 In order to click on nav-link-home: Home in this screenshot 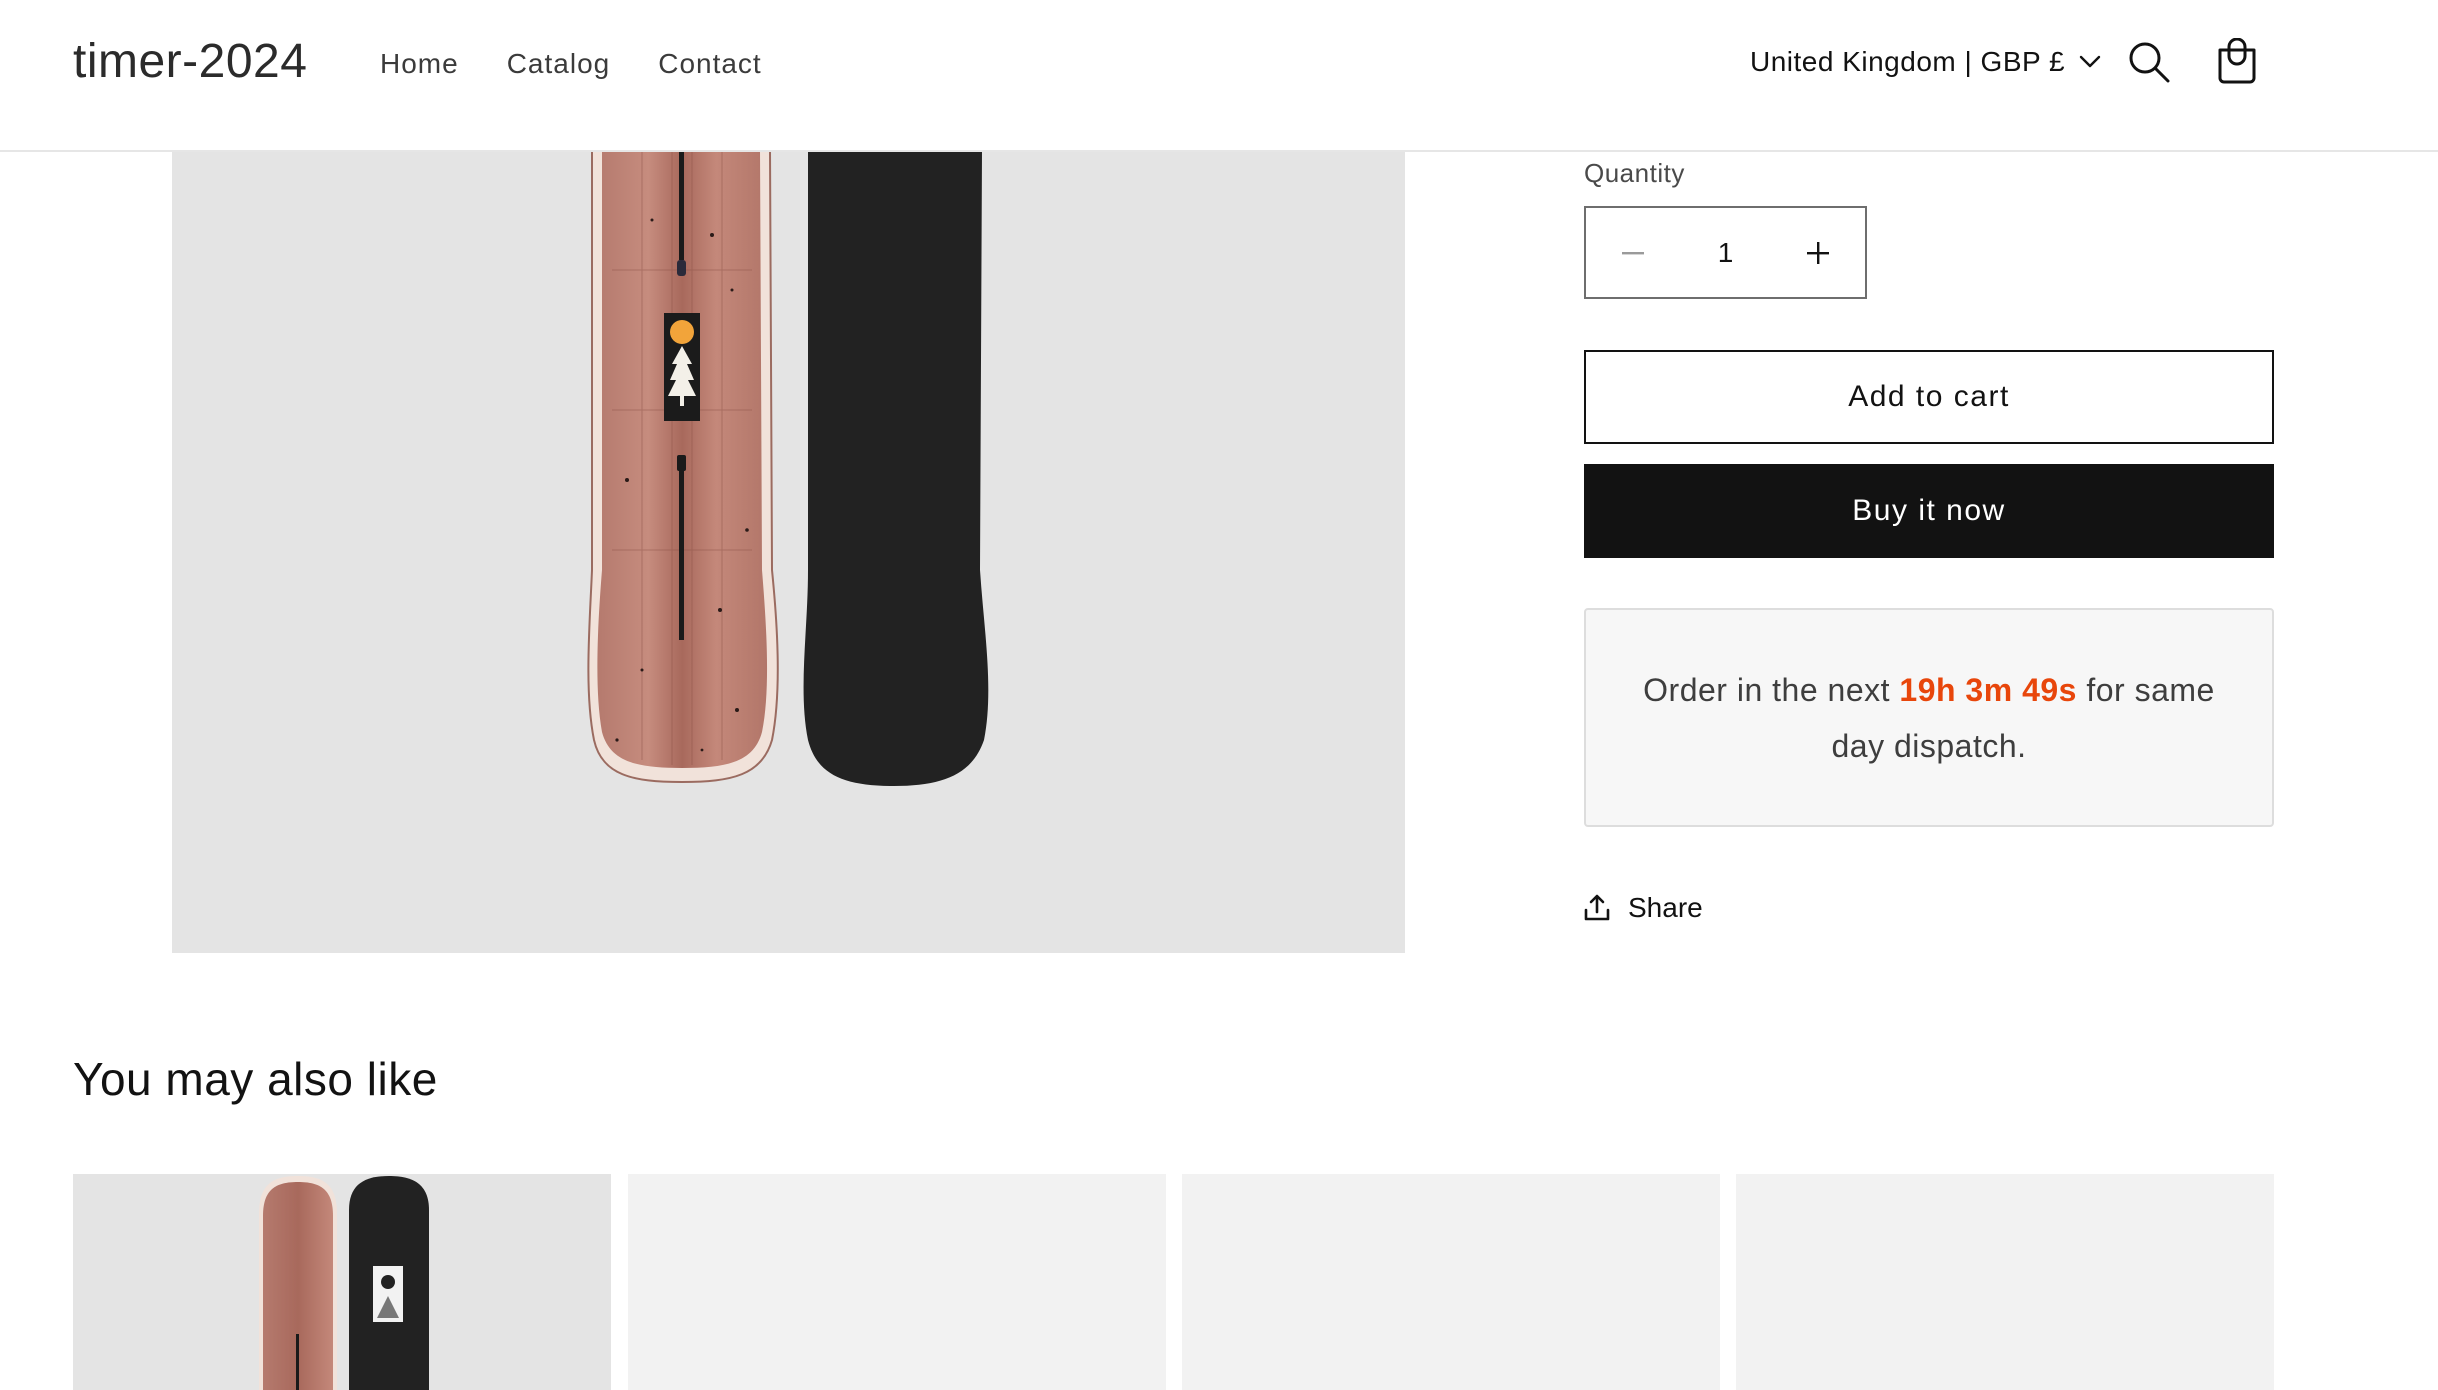, I will do `click(419, 64)`.